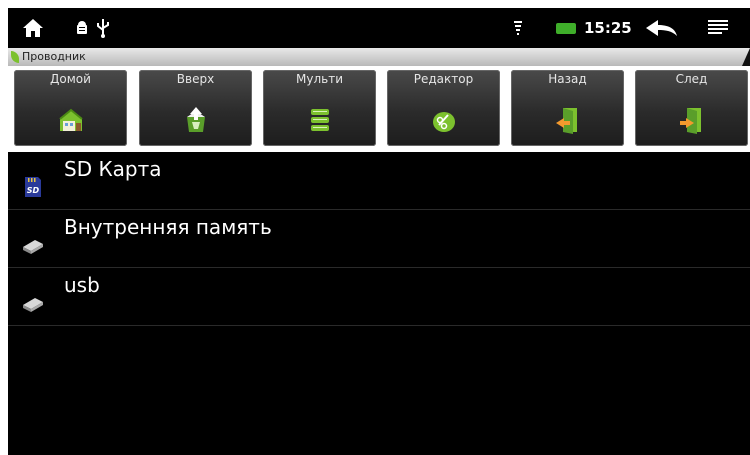 The image size is (750, 455). I want to click on android-debug-icon, so click(82, 27).